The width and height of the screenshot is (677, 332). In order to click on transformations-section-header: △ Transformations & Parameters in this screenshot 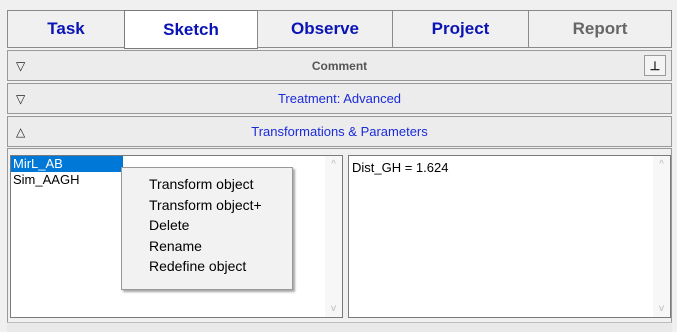, I will do `click(339, 131)`.